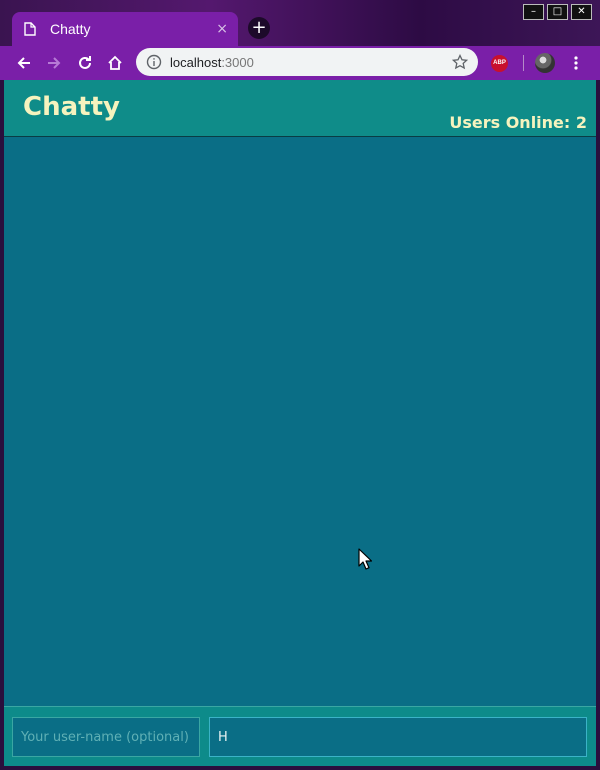  I want to click on back-icon, so click(24, 63).